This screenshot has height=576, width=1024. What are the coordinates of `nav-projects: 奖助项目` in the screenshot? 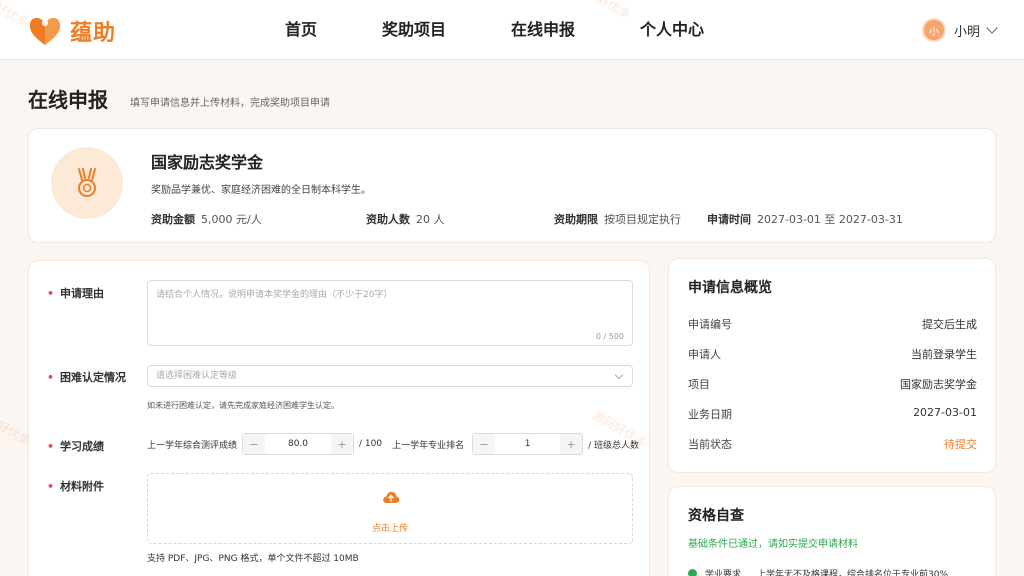 It's located at (414, 30).